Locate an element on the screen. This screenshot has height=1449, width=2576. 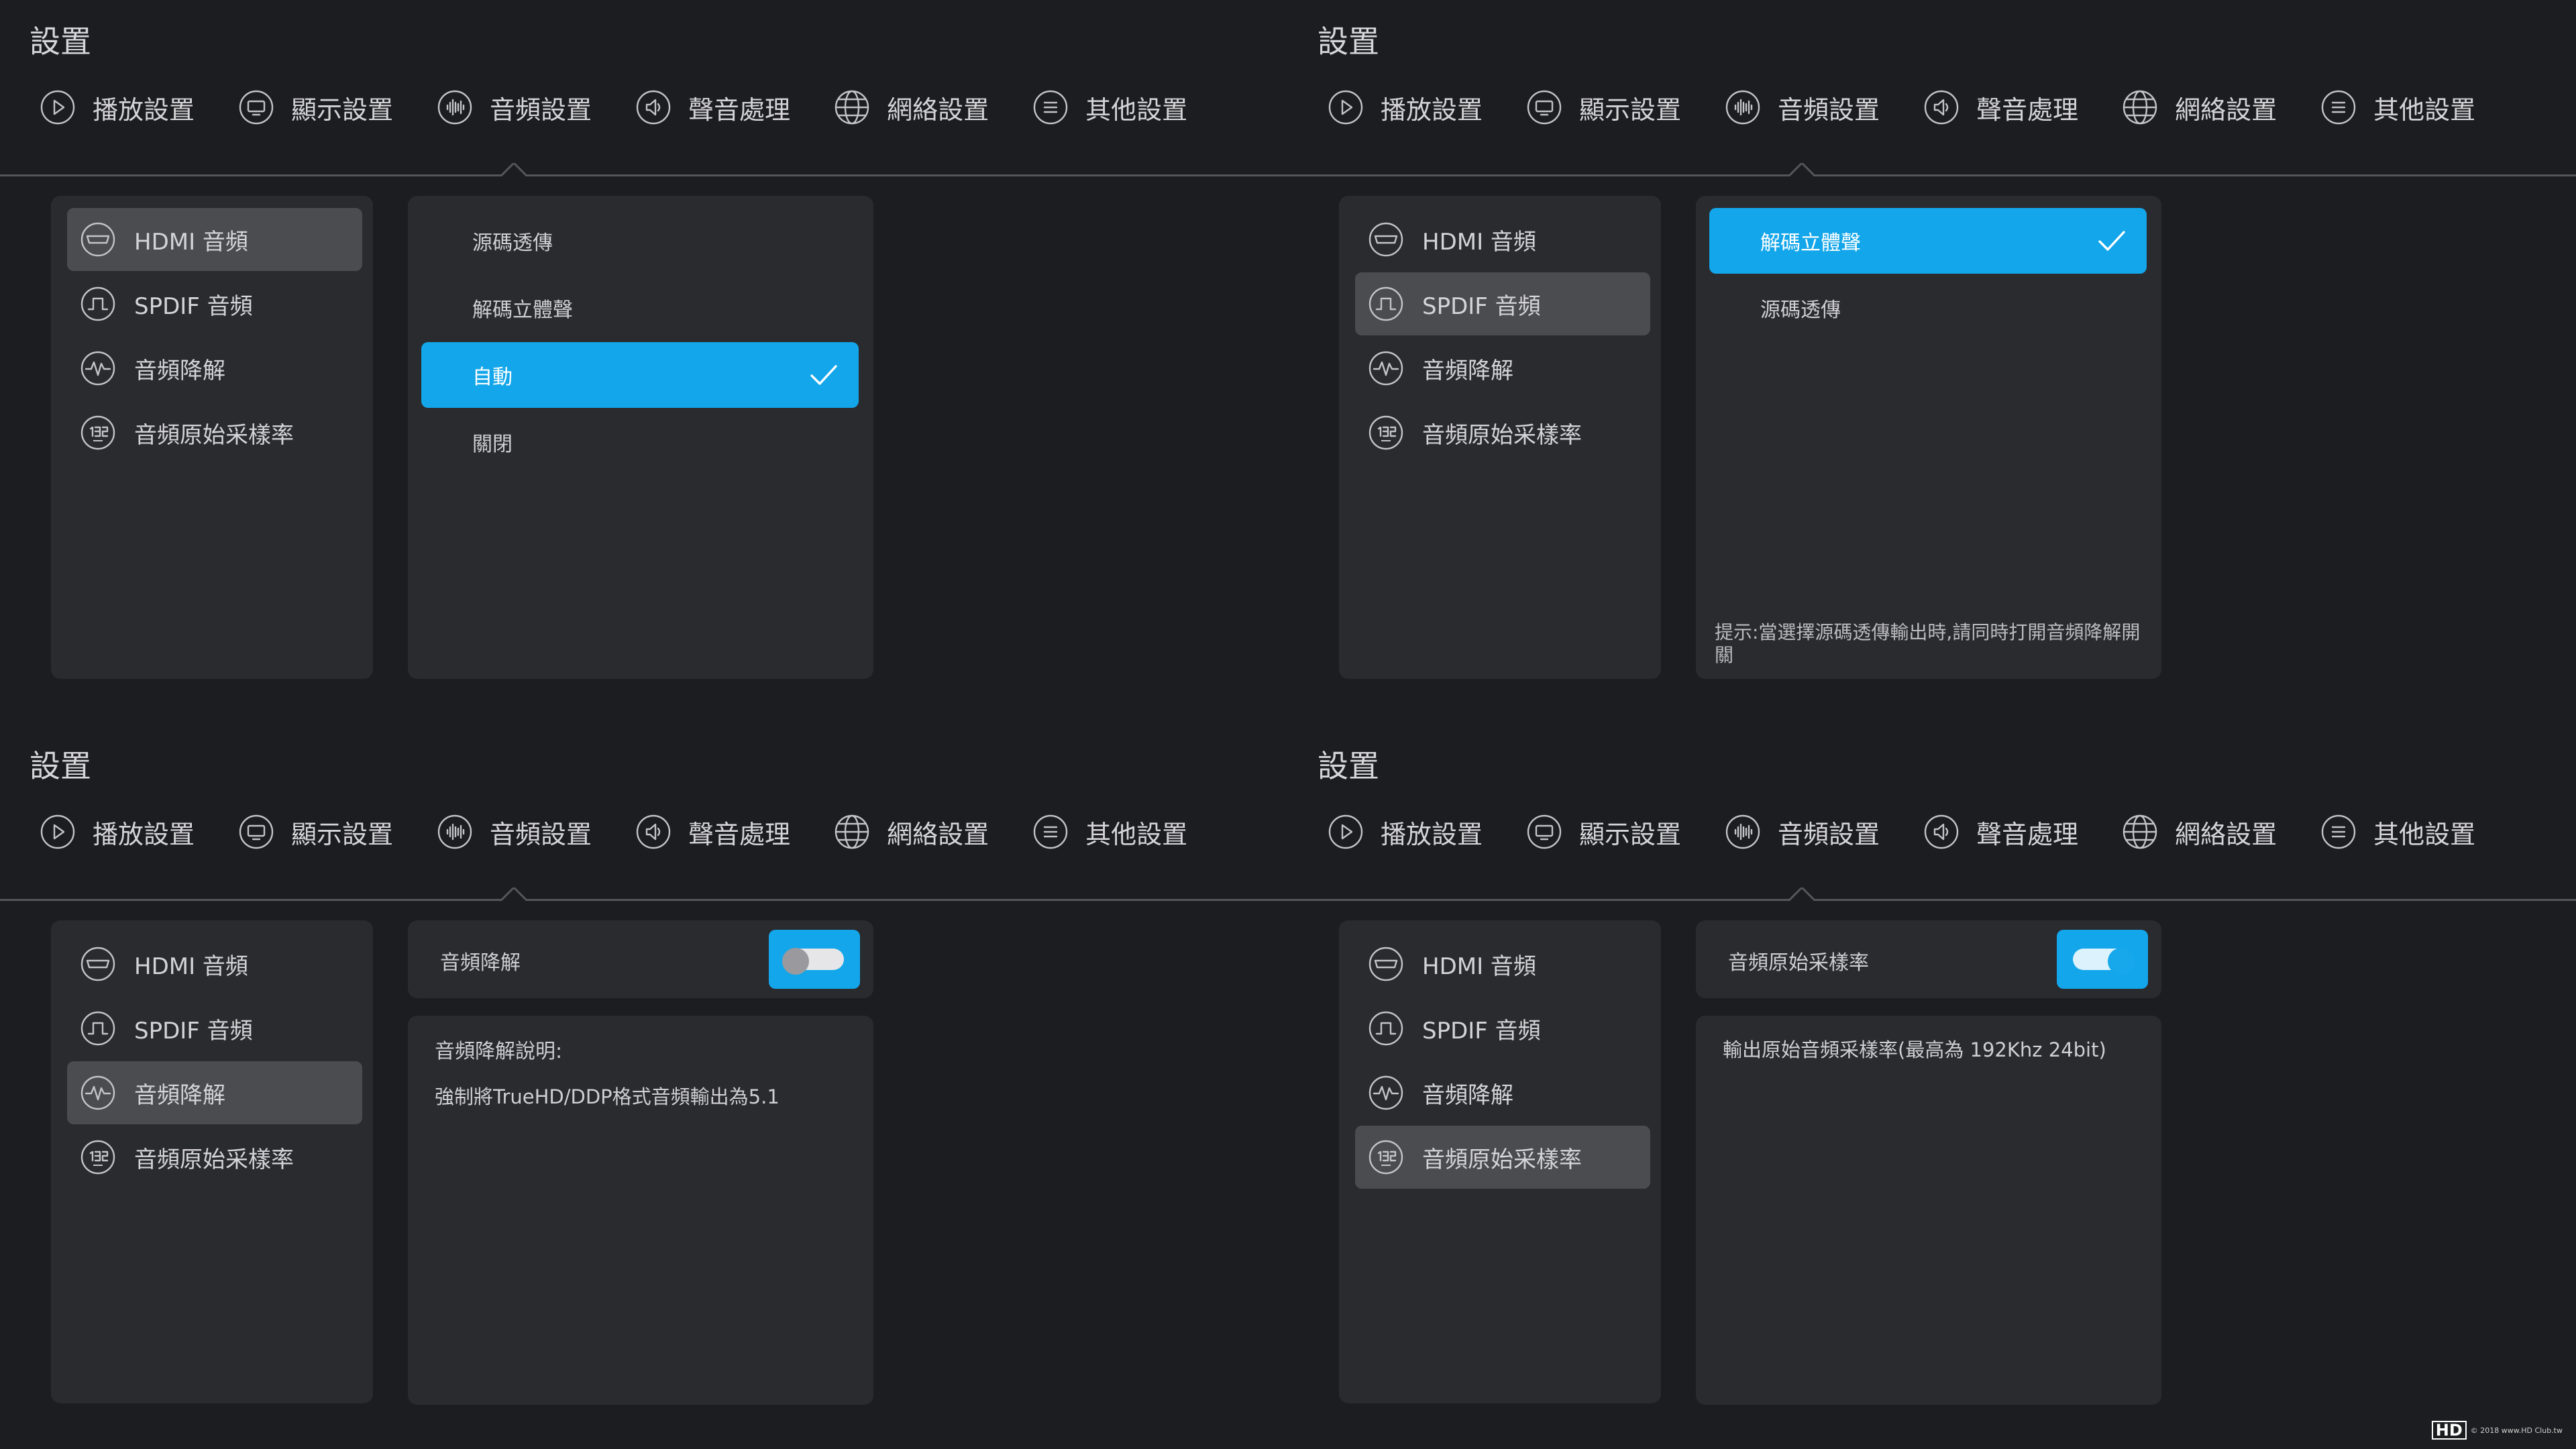
audio-settings-sidebar: HDMI 音頻 SPDIF 音頻音頻降解 音頻原始采樣率 is located at coordinates (1500, 1161).